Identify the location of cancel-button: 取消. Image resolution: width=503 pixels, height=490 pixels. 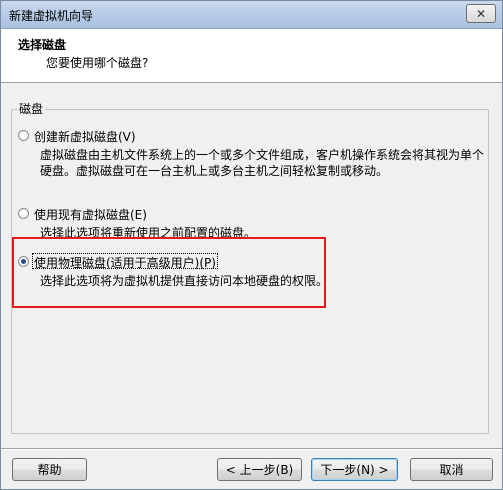
(451, 469).